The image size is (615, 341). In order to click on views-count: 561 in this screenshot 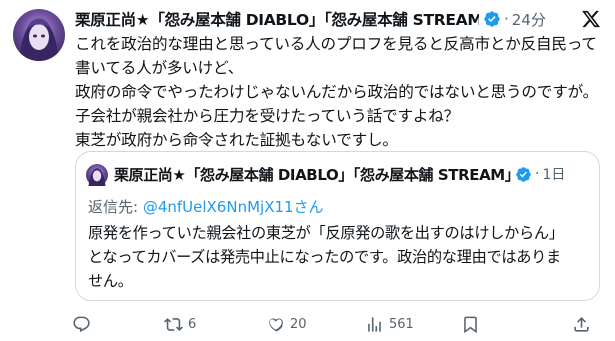, I will do `click(401, 324)`.